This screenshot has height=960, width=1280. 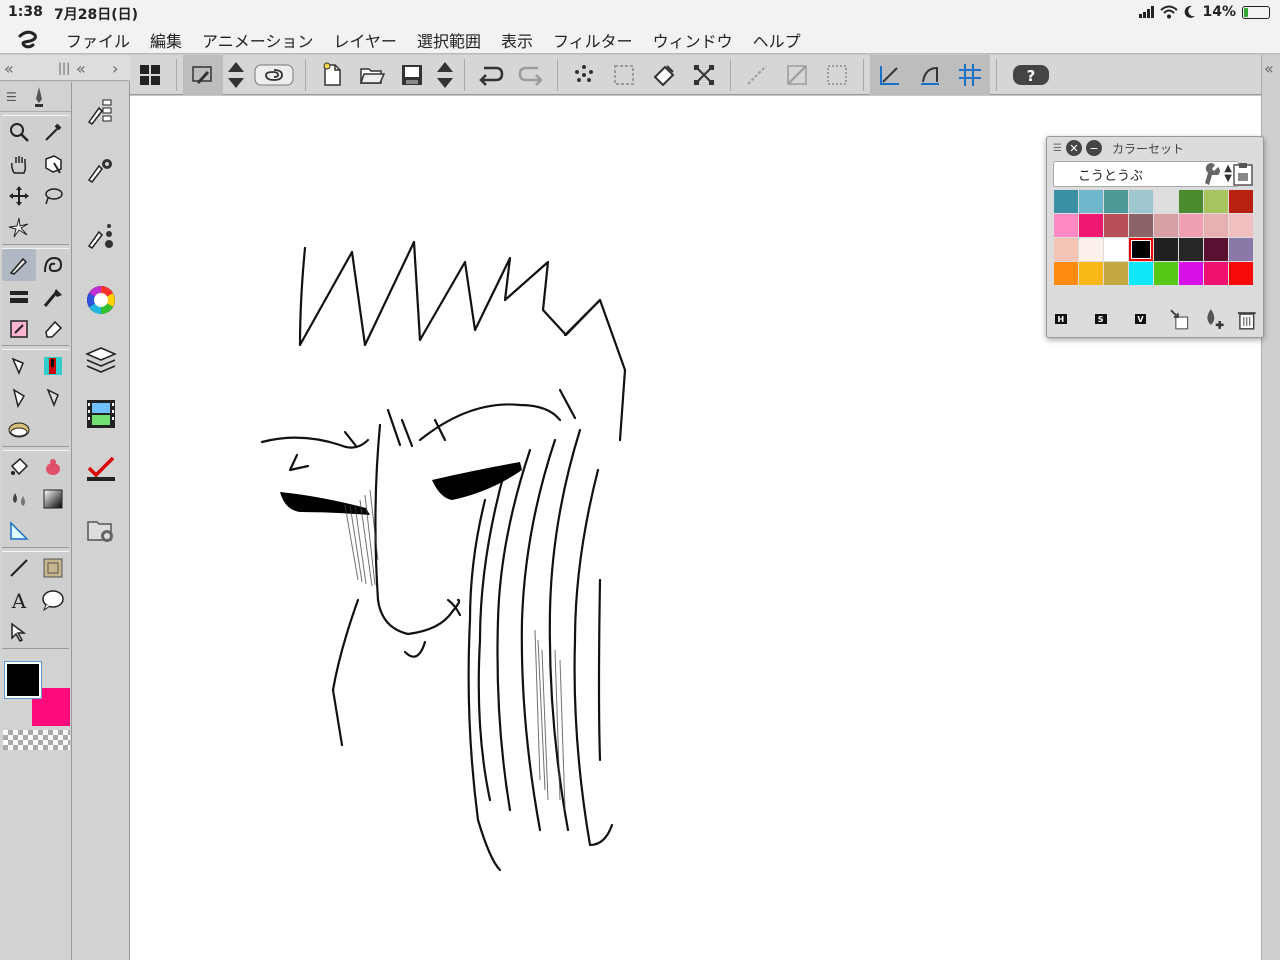 What do you see at coordinates (53, 265) in the screenshot?
I see `decoration-tool` at bounding box center [53, 265].